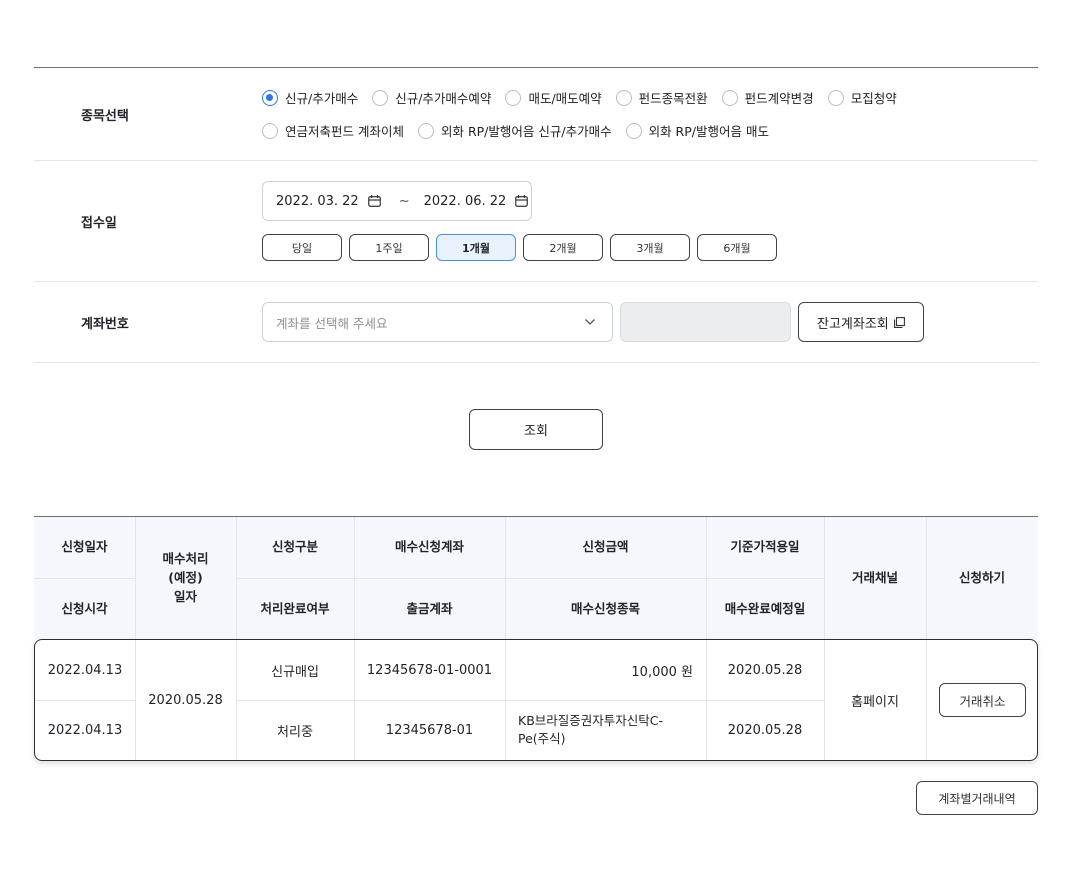 The height and width of the screenshot is (883, 1072). I want to click on radio-label: 외화 RP/발행어음 매도, so click(708, 131).